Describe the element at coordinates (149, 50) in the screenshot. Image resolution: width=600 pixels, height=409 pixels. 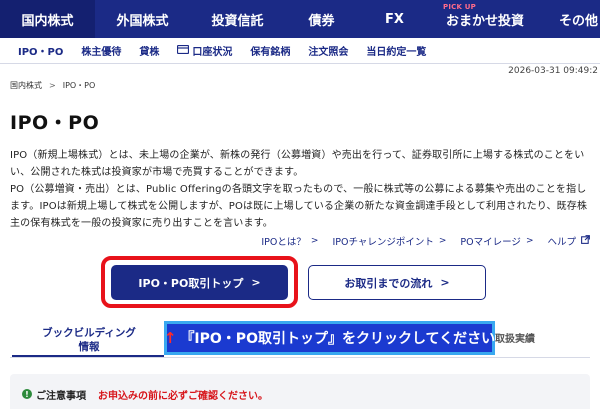
I see `subnav-stock-lending: 貸株` at that location.